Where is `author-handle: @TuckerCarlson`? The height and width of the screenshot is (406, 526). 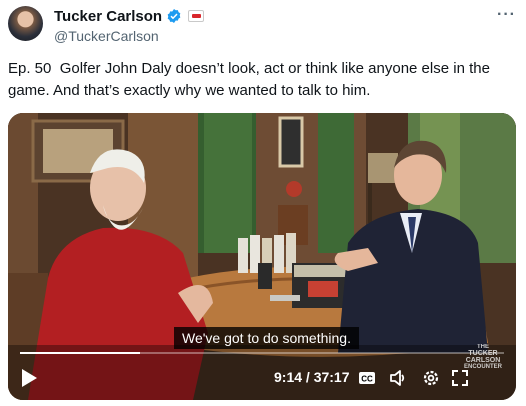 author-handle: @TuckerCarlson is located at coordinates (129, 36).